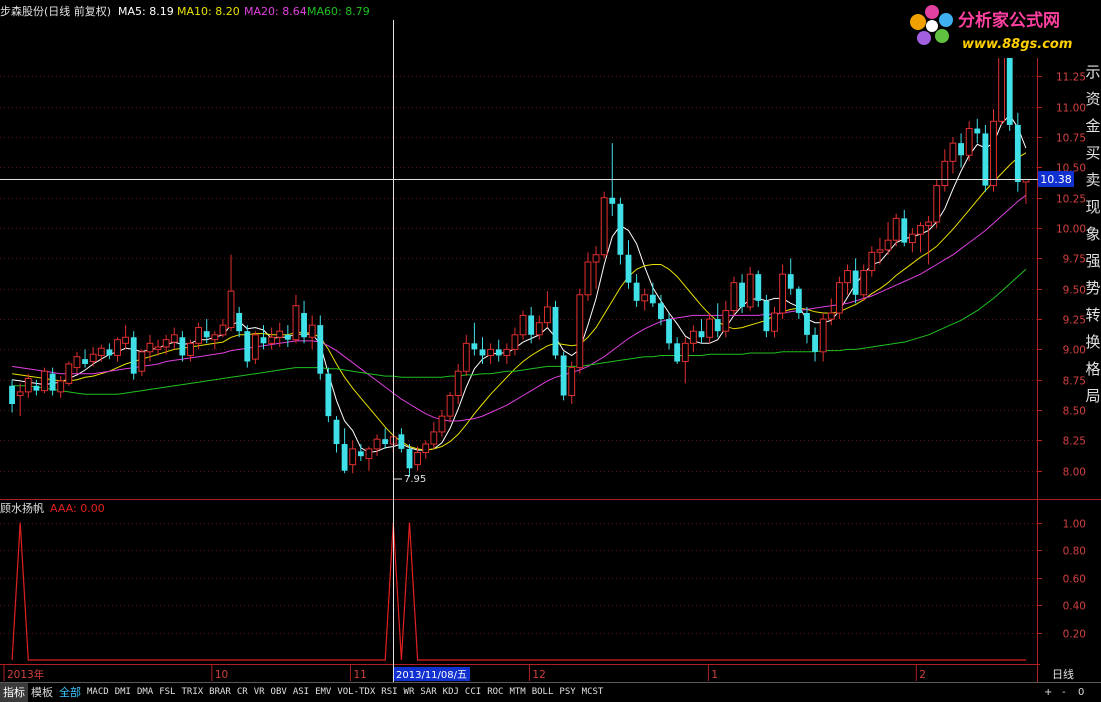  Describe the element at coordinates (1092, 261) in the screenshot. I see `vertical-char: 强` at that location.